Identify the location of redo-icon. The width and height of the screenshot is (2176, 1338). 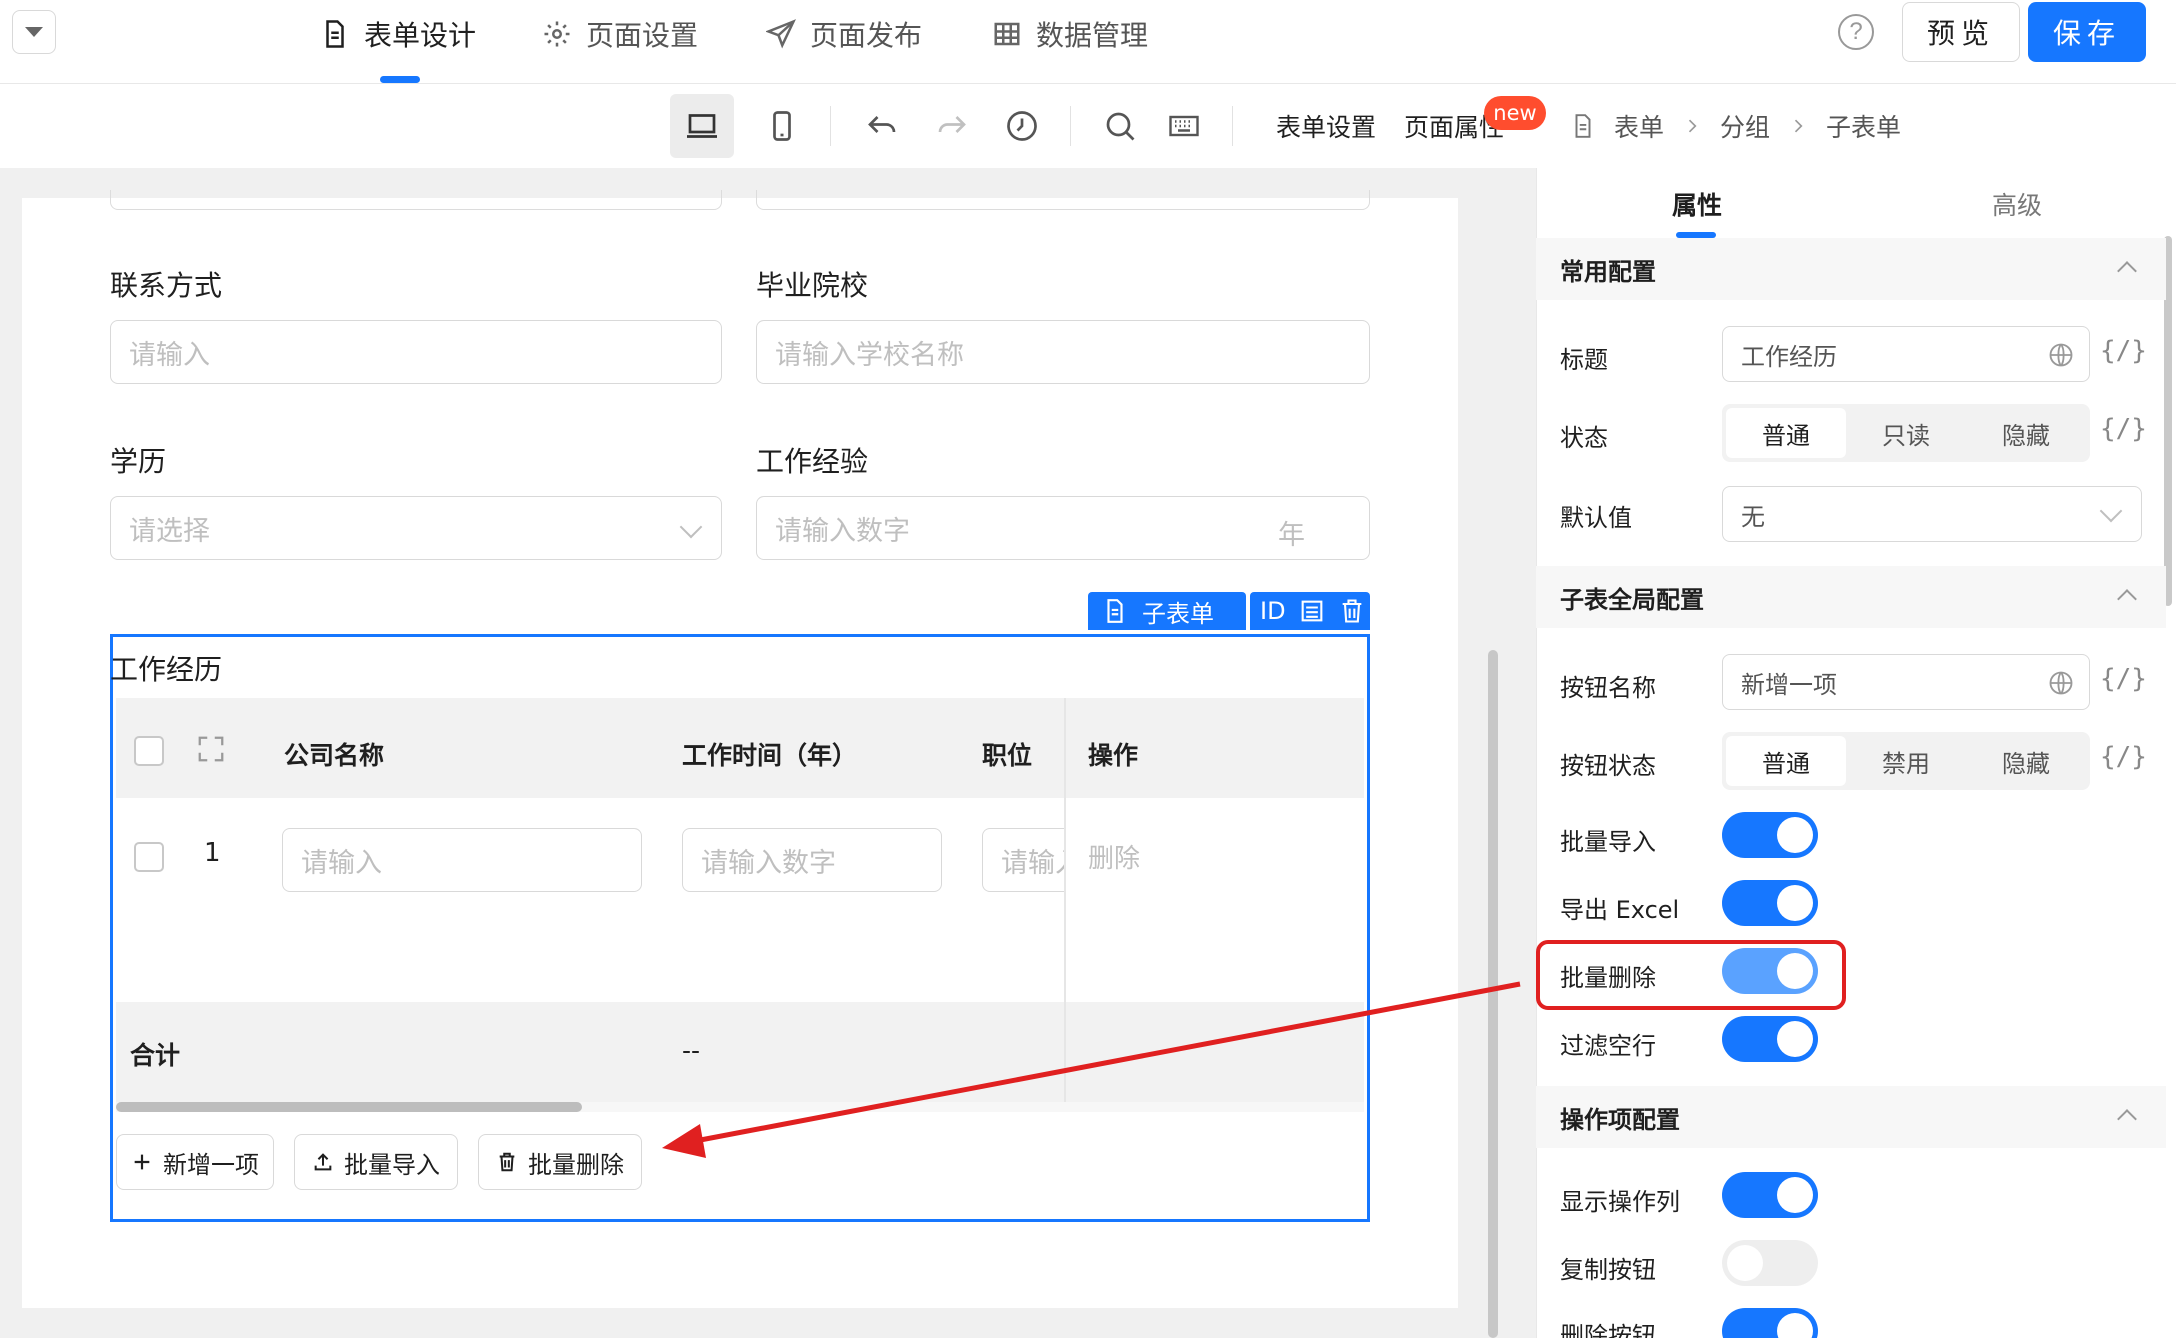
(952, 124).